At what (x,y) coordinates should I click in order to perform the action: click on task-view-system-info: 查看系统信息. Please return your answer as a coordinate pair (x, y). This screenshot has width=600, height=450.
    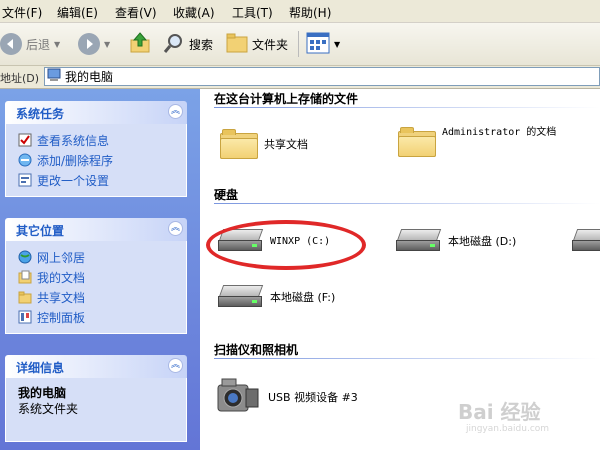
    Looking at the image, I should click on (102, 140).